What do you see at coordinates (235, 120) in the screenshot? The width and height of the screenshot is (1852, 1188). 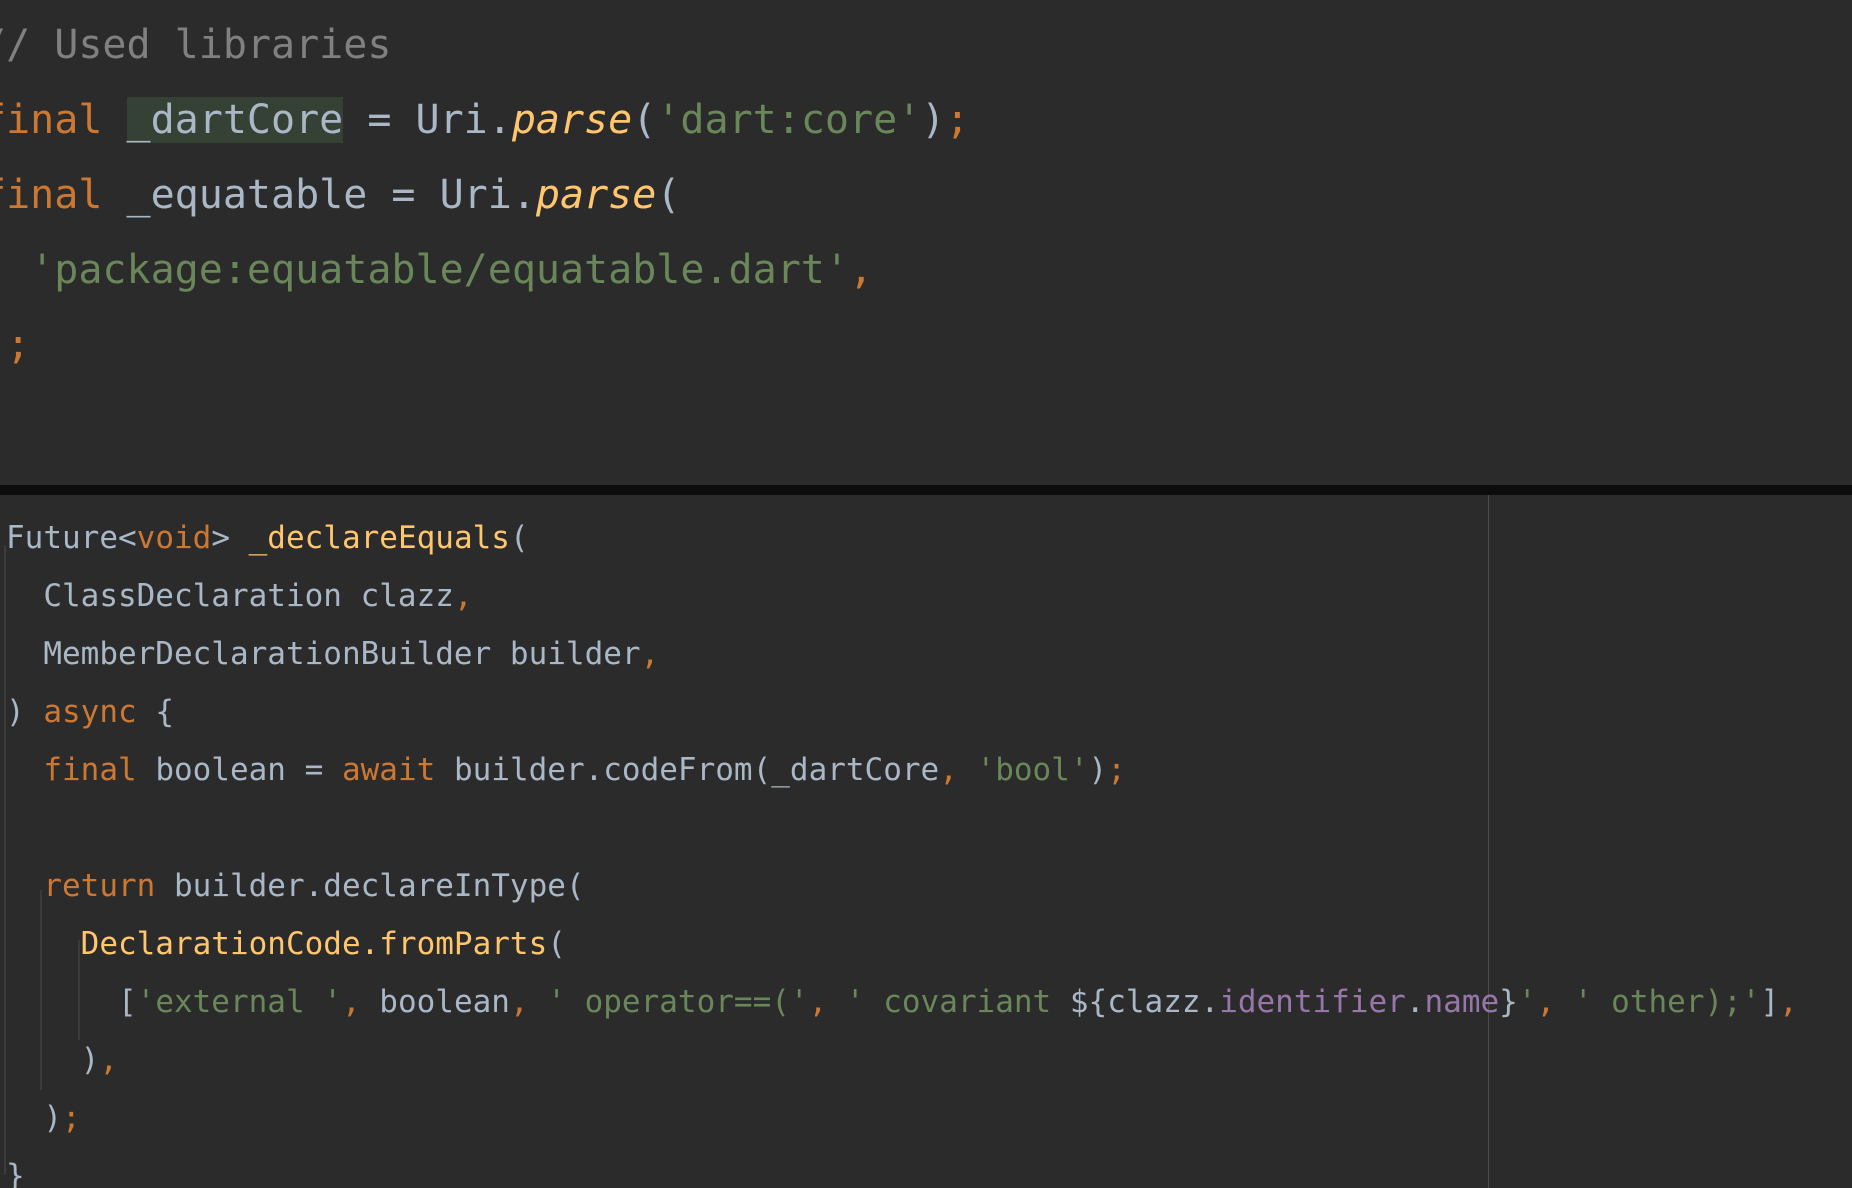 I see `code-token: _dartCore` at bounding box center [235, 120].